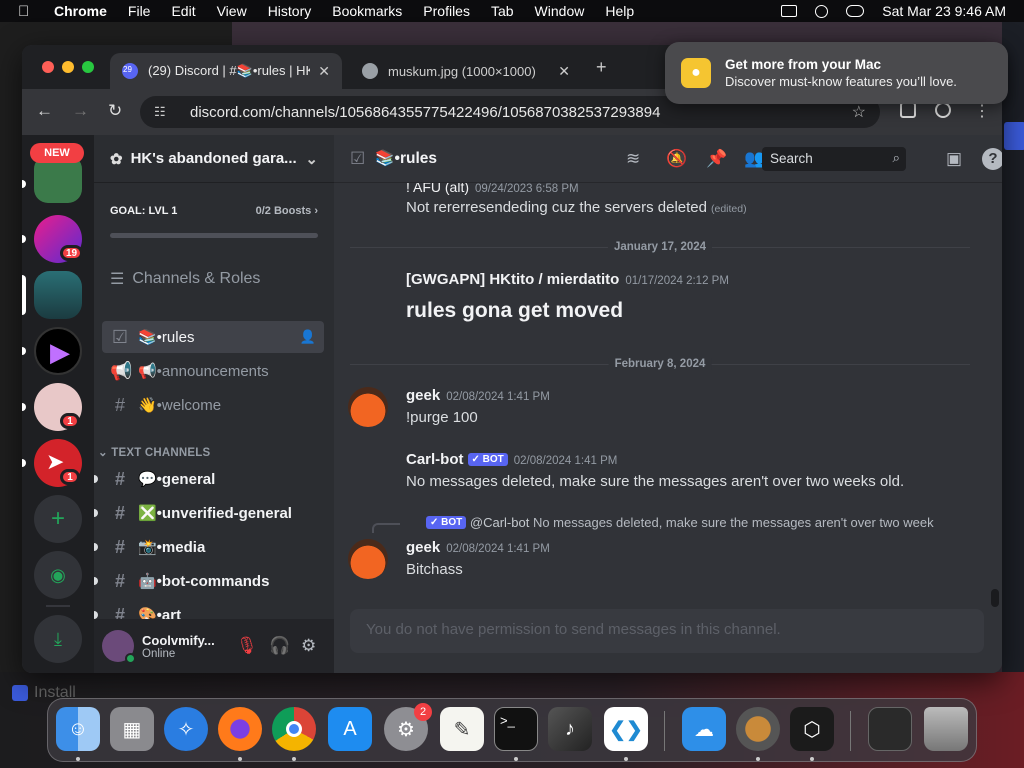  Describe the element at coordinates (982, 111) in the screenshot. I see `chrome-menu-icon: ⋮` at that location.